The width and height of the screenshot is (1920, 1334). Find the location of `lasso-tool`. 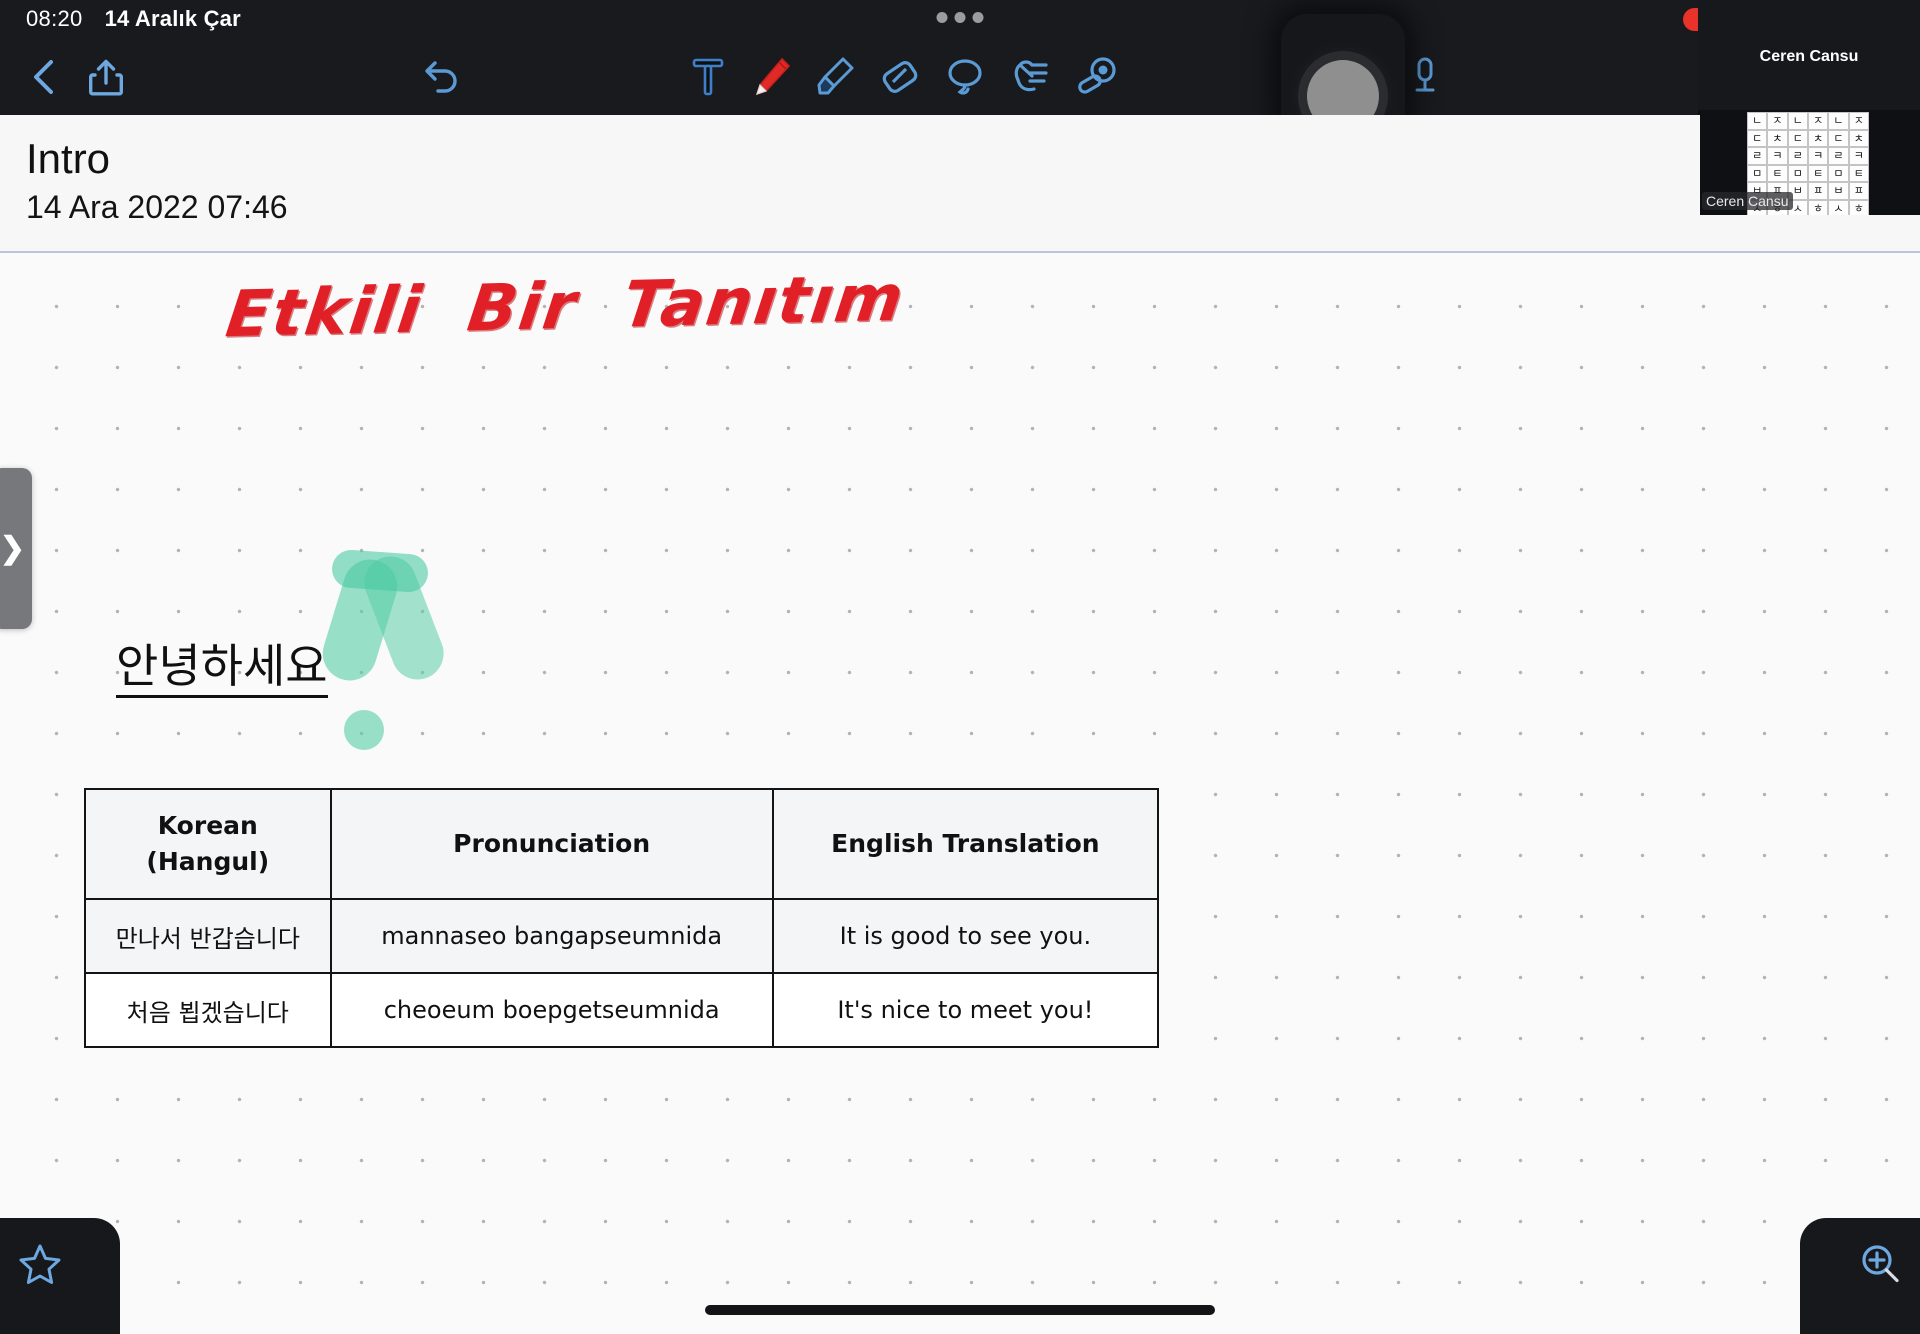

lasso-tool is located at coordinates (965, 77).